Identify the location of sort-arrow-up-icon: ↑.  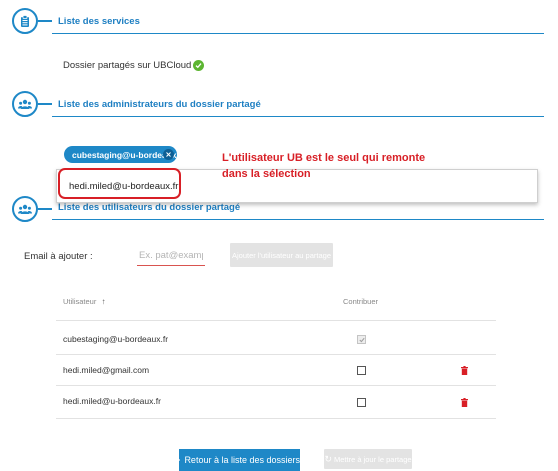
(103, 301).